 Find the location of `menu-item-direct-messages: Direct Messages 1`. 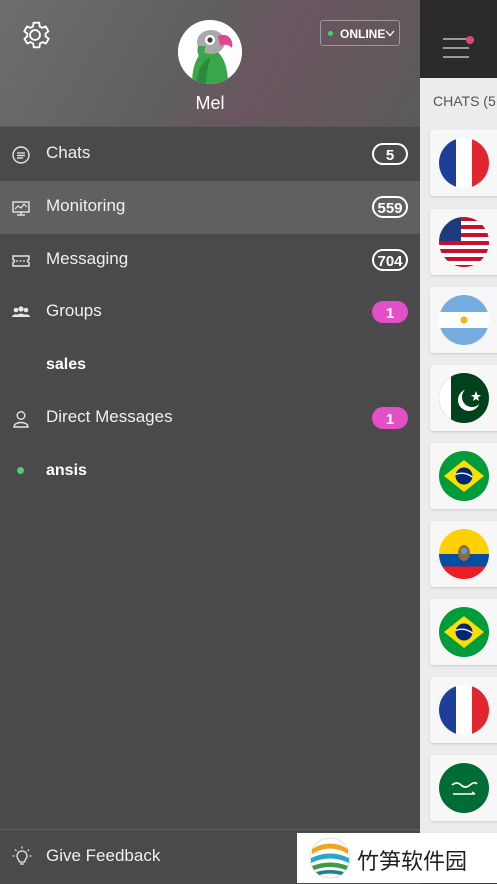

menu-item-direct-messages: Direct Messages 1 is located at coordinates (210, 418).